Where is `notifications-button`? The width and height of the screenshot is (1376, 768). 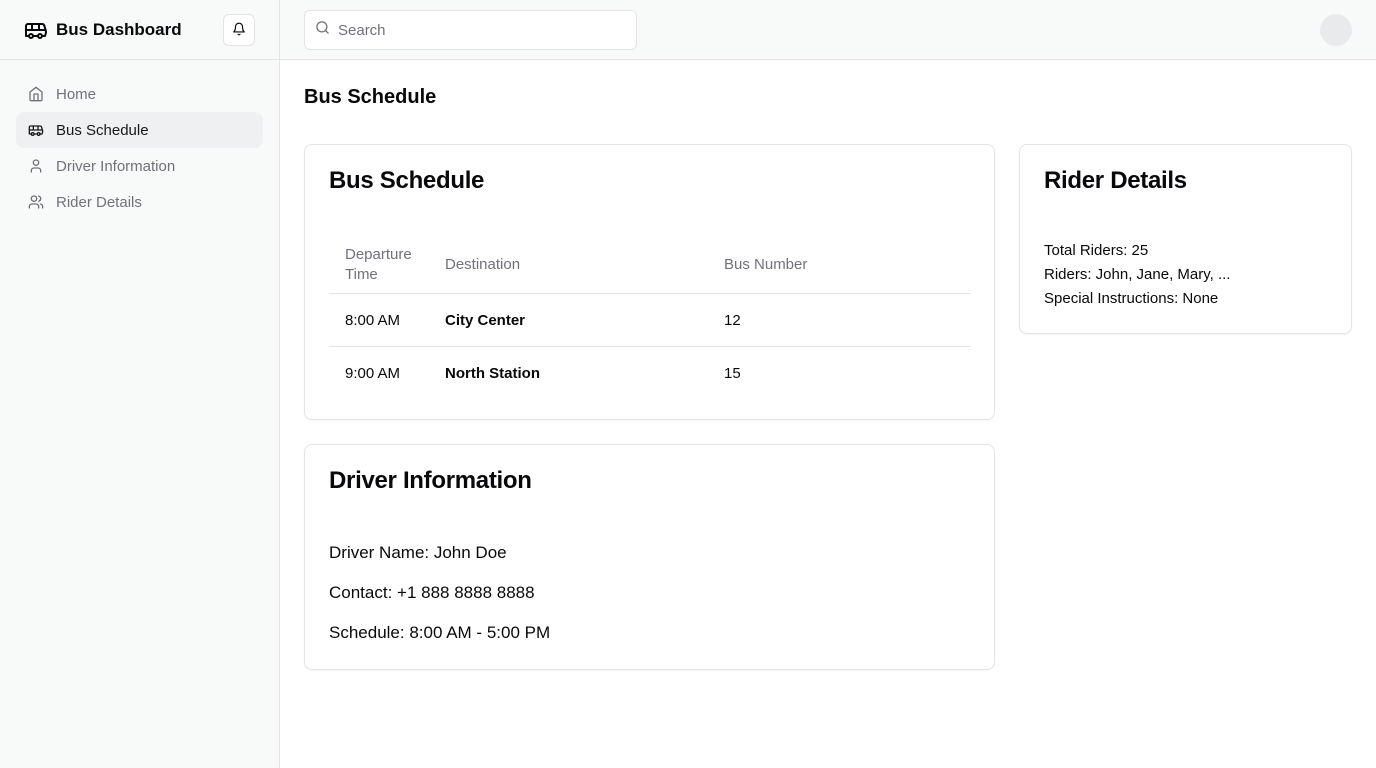 notifications-button is located at coordinates (239, 30).